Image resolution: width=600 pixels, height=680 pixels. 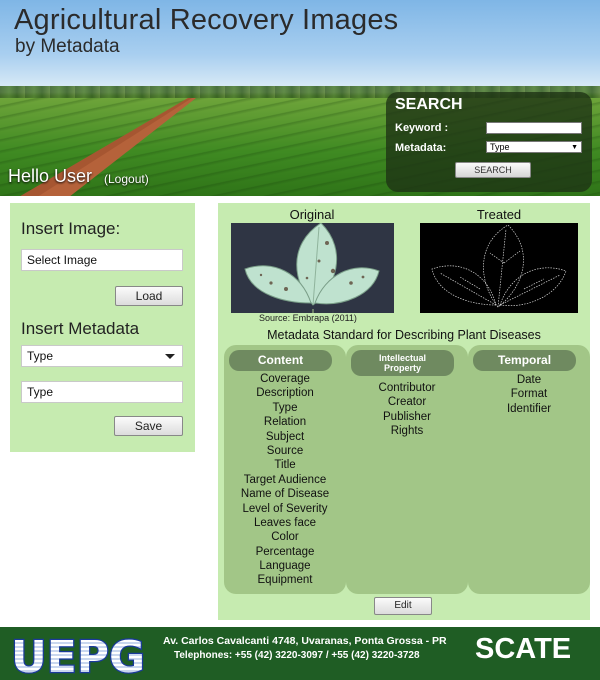 I want to click on uepg-logo: UEPG, so click(x=78, y=654).